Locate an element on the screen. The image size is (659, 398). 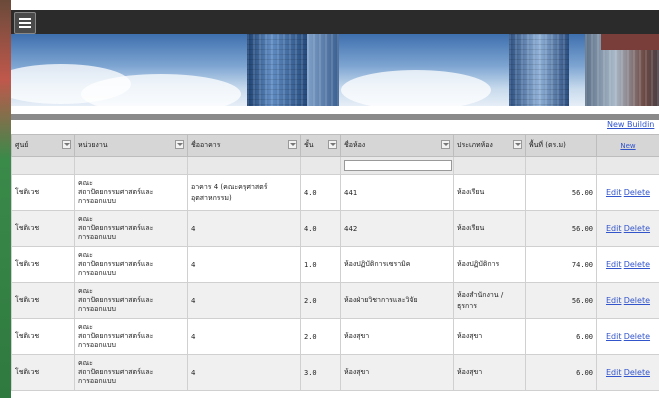
area-cell: 74.00 is located at coordinates (561, 264).